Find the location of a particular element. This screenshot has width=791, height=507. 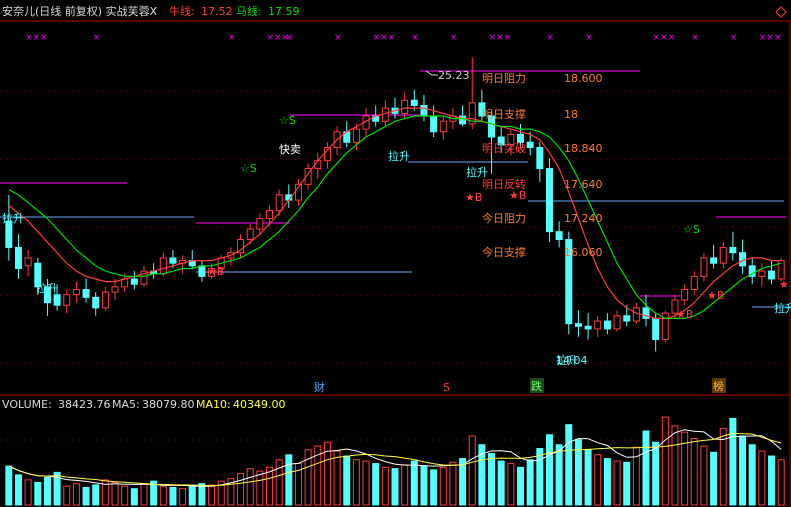

kuaimai-label: 快卖 is located at coordinates (290, 149).